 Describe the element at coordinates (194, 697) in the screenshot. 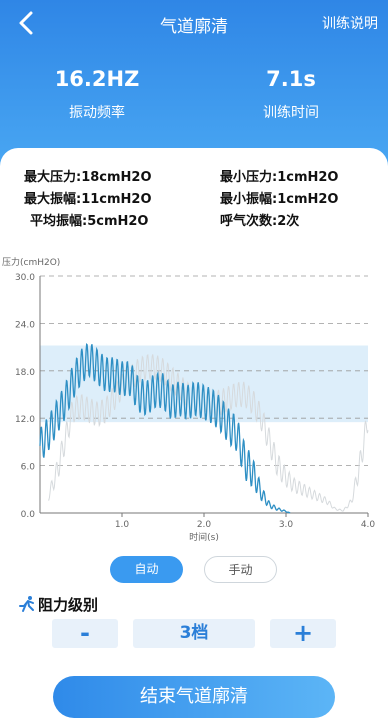

I see `end-airway-clearance-button: 结束气道廓清` at that location.